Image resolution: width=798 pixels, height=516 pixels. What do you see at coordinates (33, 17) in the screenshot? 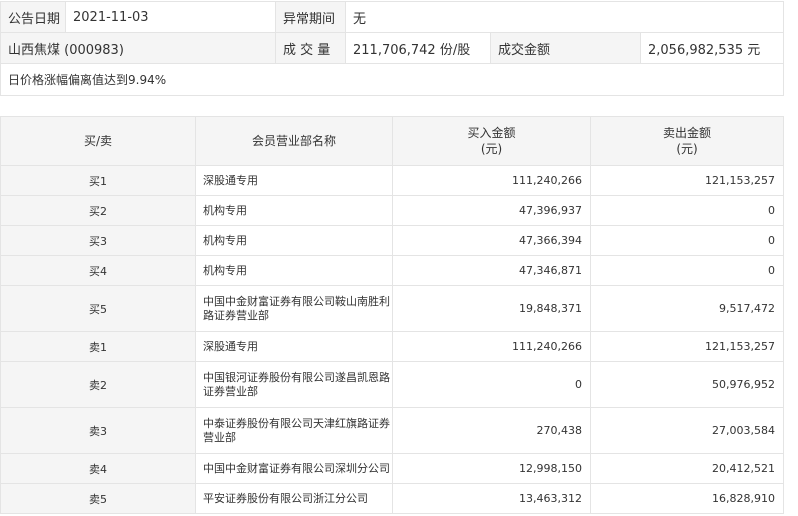
I see `date-label: 公告日期` at bounding box center [33, 17].